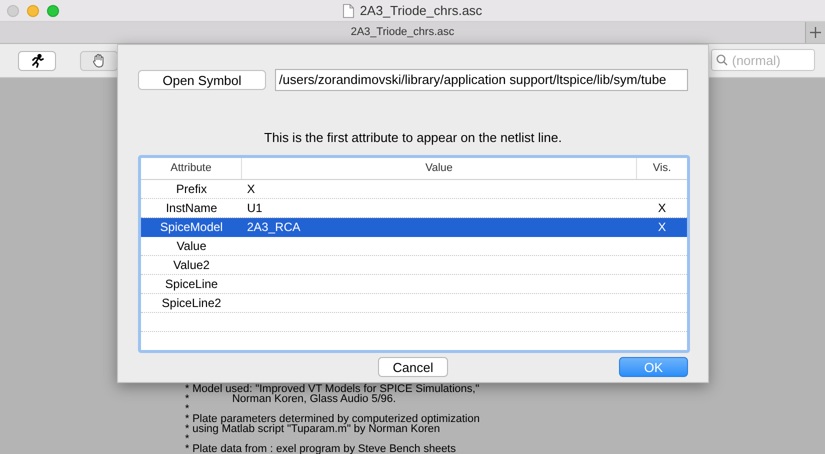 The height and width of the screenshot is (454, 825). Describe the element at coordinates (332, 419) in the screenshot. I see `comment-line: * Plate parameters determined by computerized optimization` at that location.